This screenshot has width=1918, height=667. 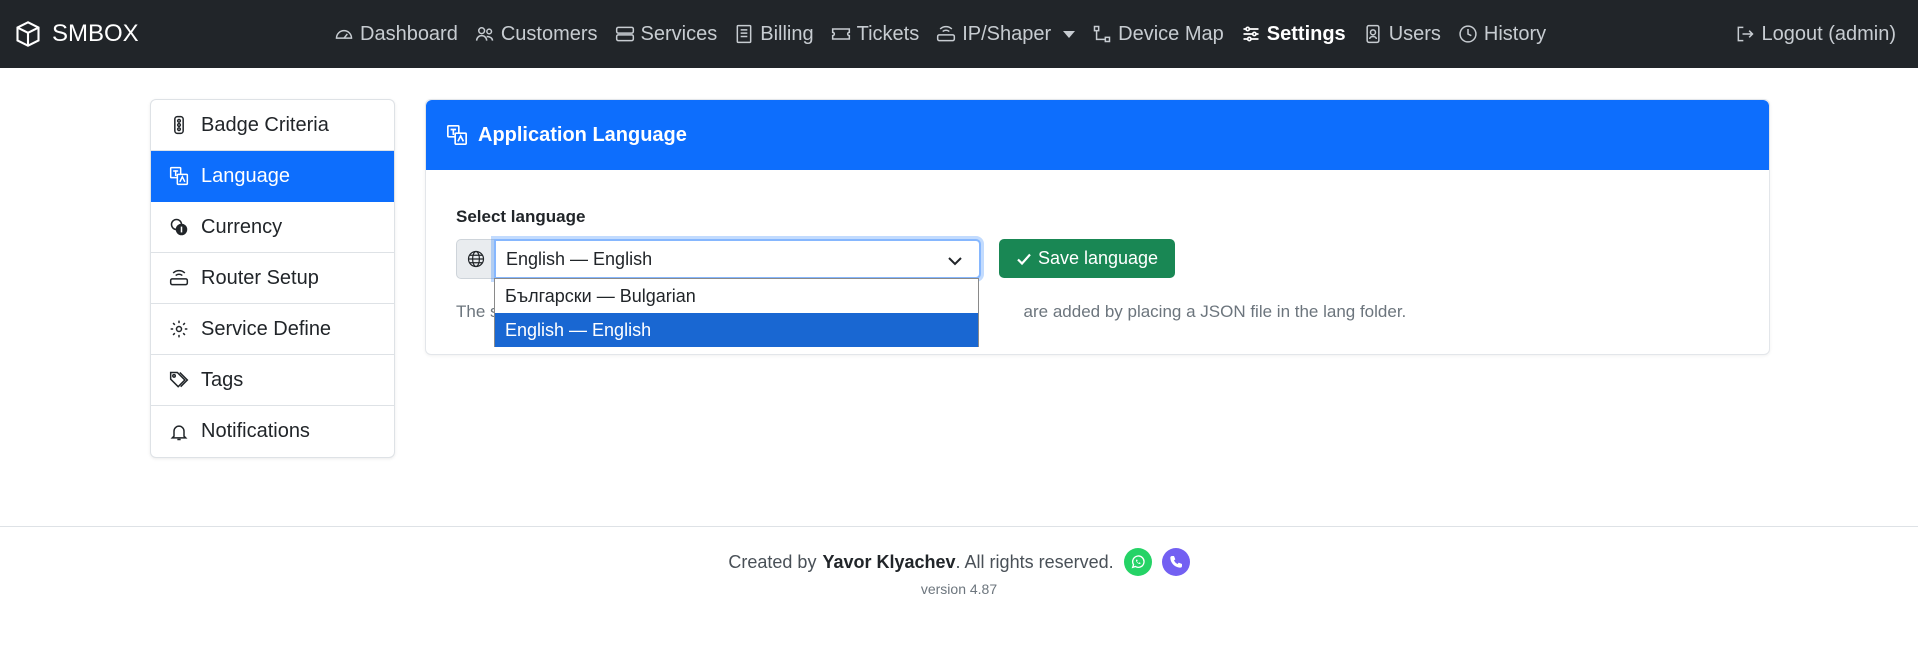 I want to click on diagram-icon, so click(x=1102, y=34).